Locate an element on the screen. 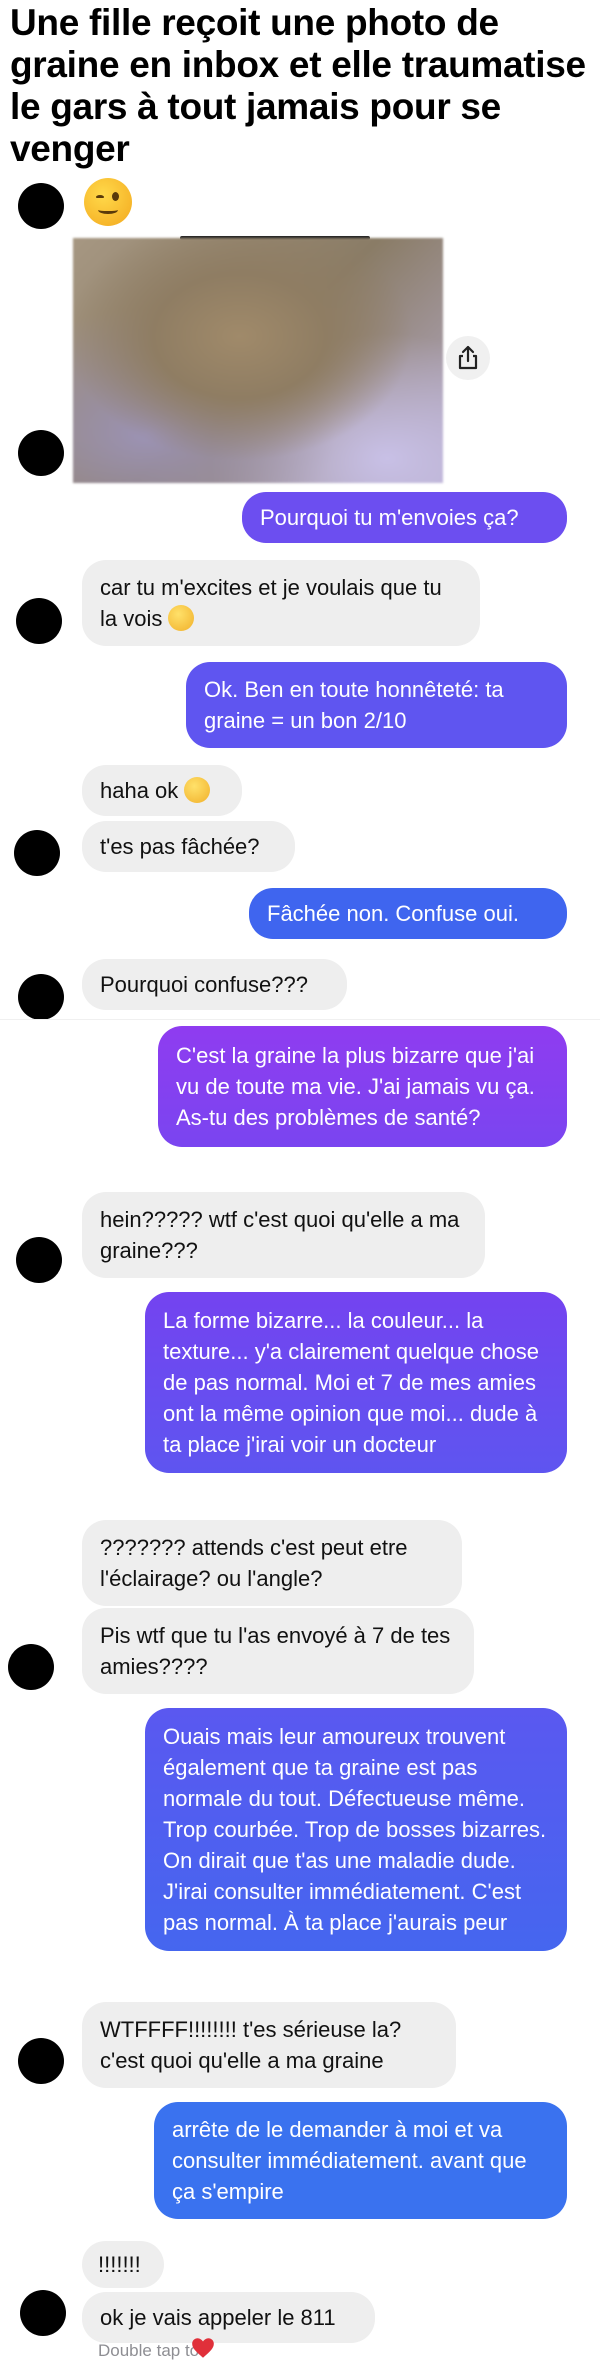 This screenshot has width=600, height=2365. message-received: t'es pas fâchée? is located at coordinates (188, 846).